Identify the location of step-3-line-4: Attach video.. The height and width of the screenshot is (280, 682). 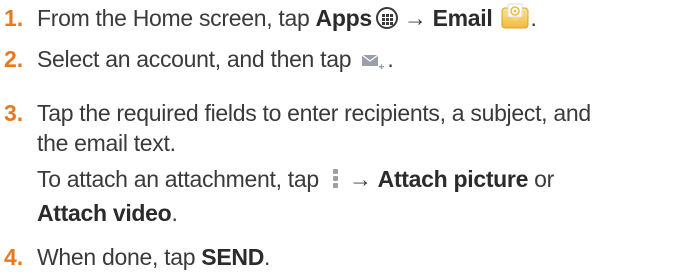
(107, 213).